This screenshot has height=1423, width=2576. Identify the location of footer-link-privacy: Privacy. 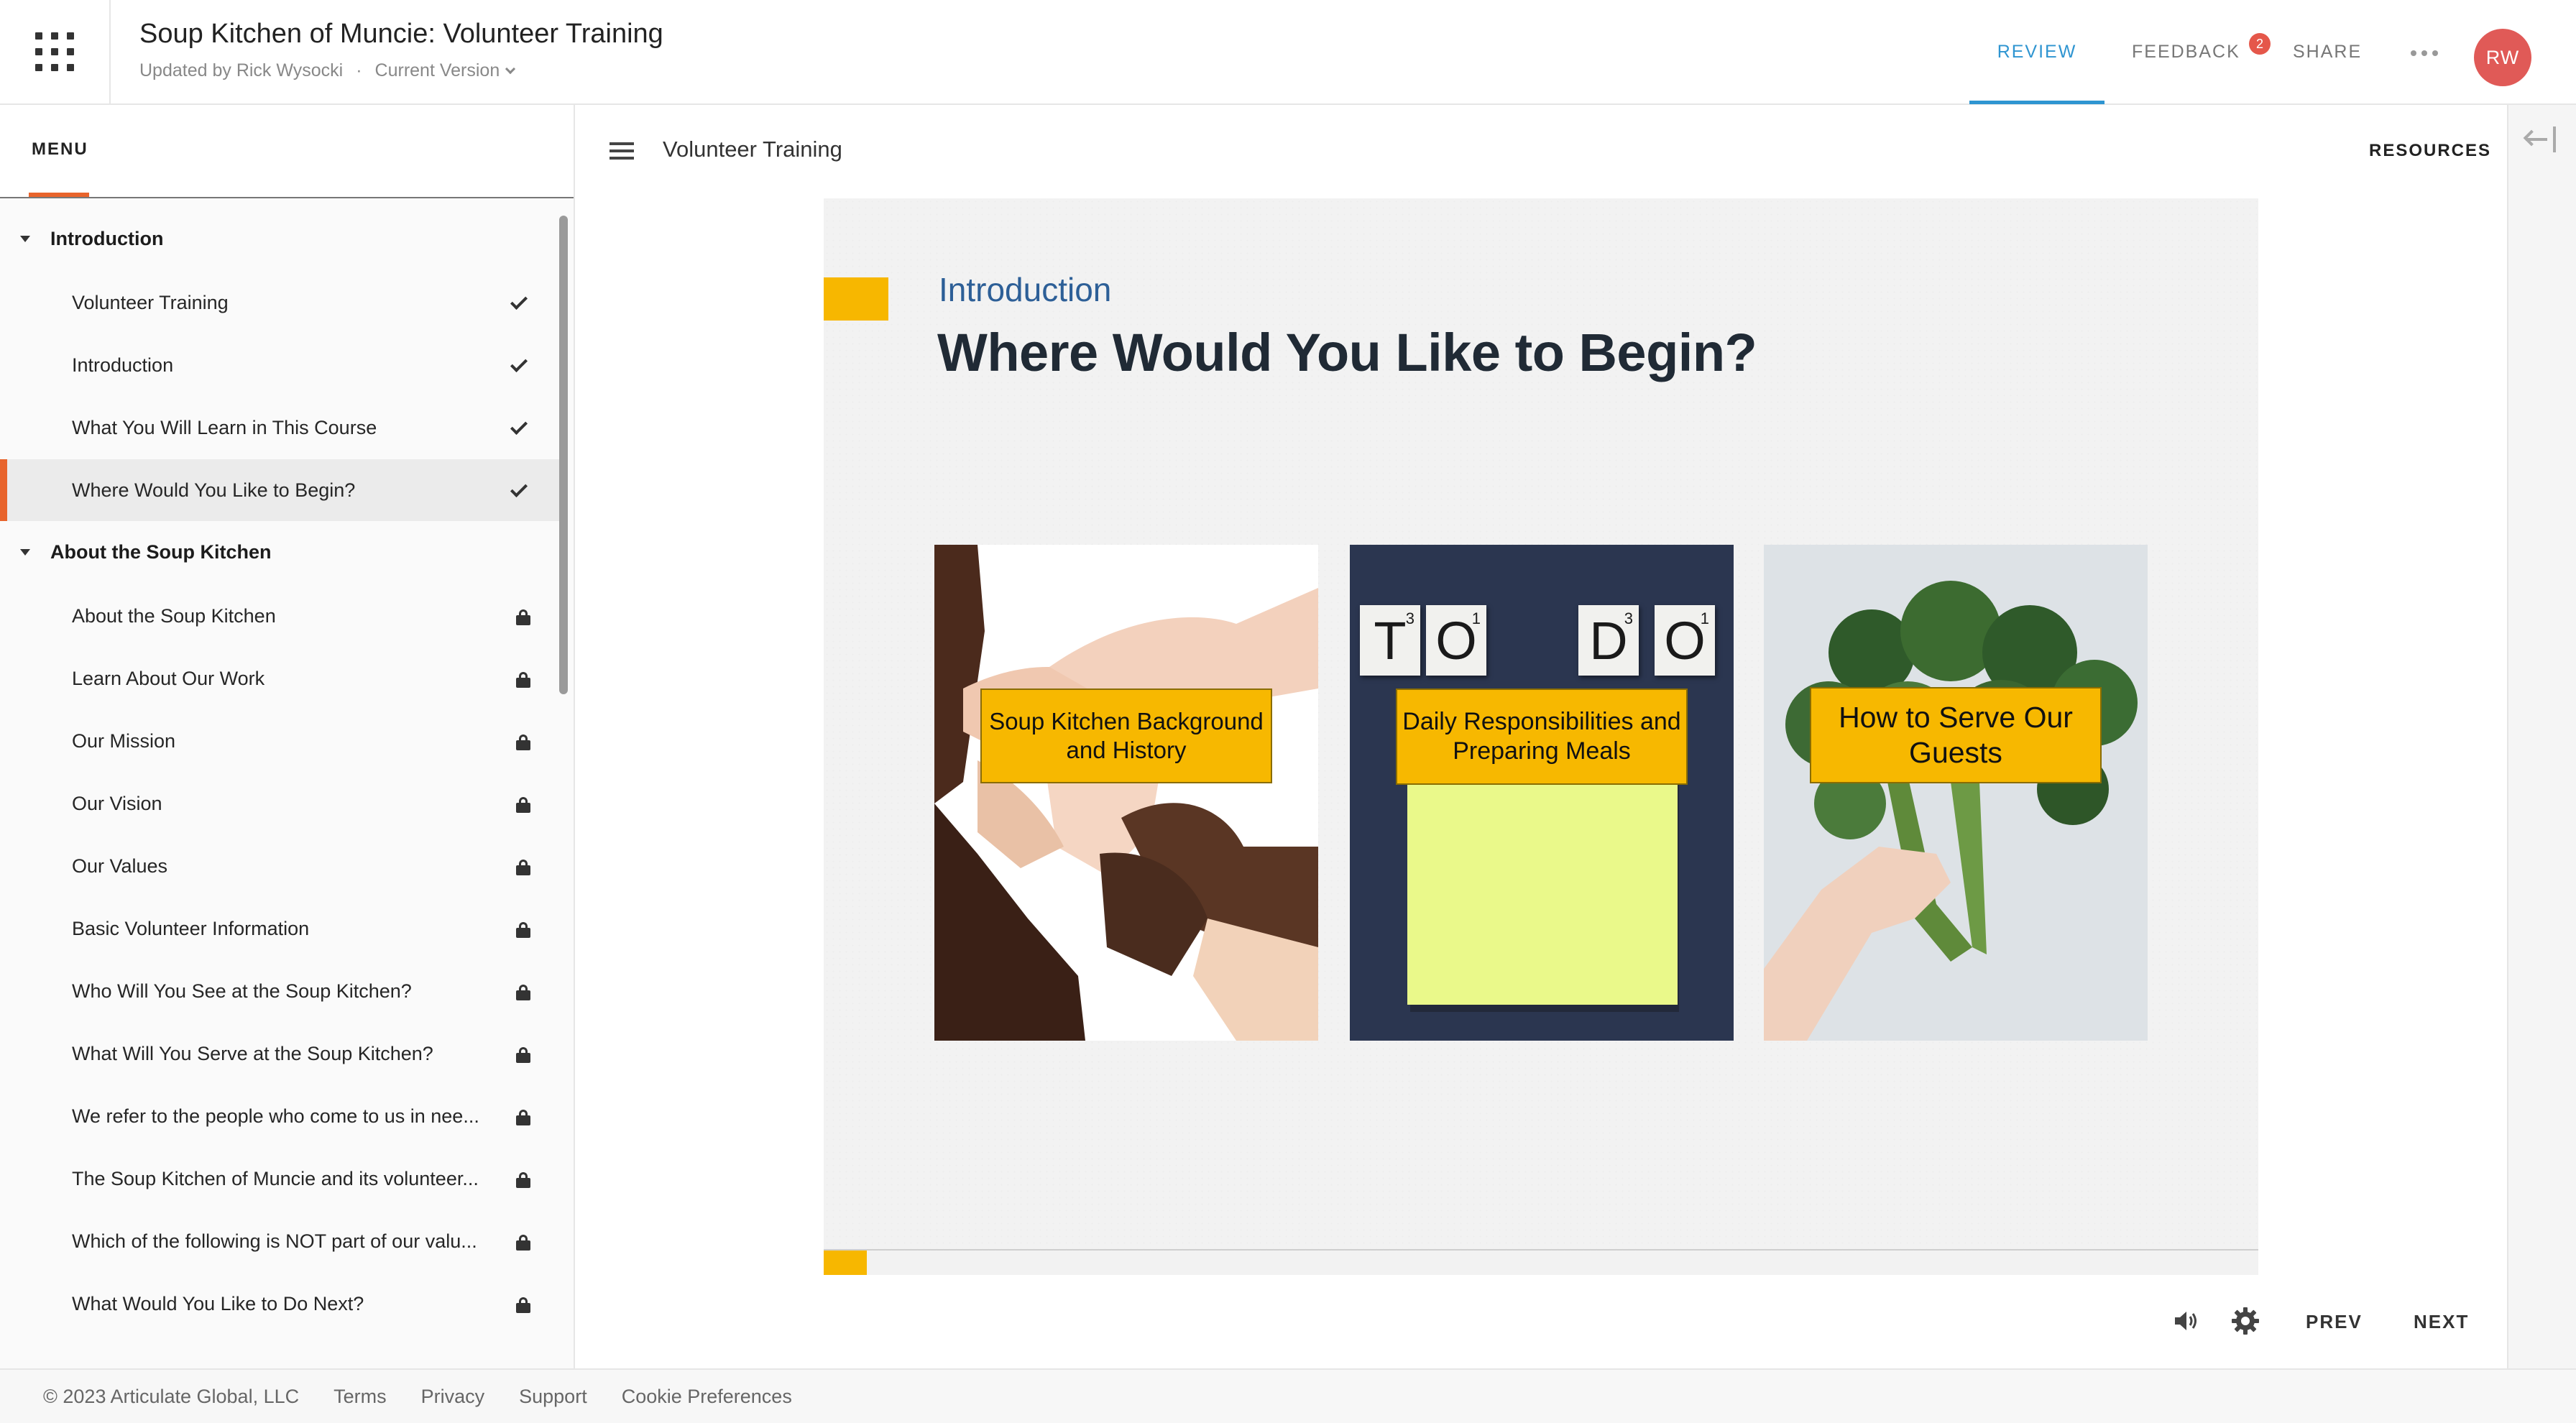
(453, 1397).